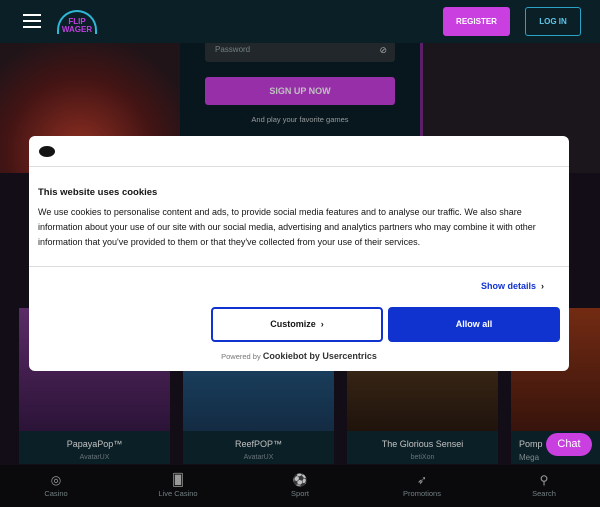 The width and height of the screenshot is (600, 507). I want to click on customize-button: Customize ›, so click(297, 324).